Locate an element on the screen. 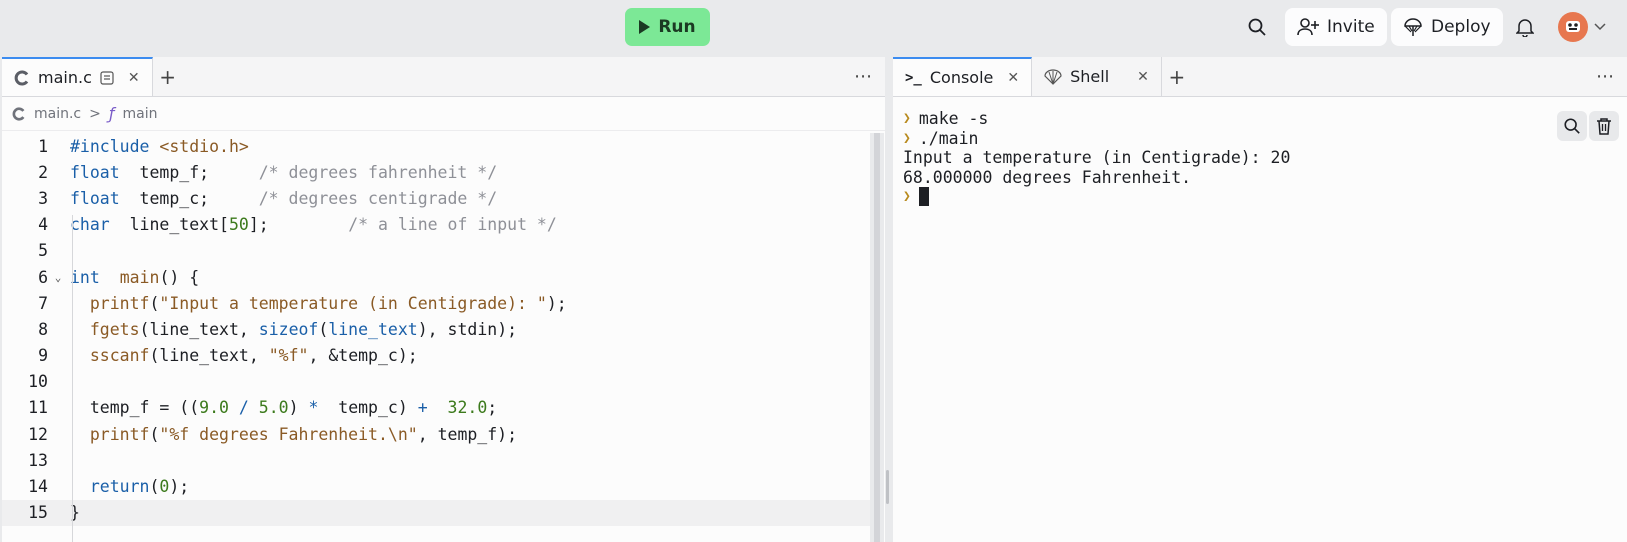  code-text: return(0); is located at coordinates (139, 487).